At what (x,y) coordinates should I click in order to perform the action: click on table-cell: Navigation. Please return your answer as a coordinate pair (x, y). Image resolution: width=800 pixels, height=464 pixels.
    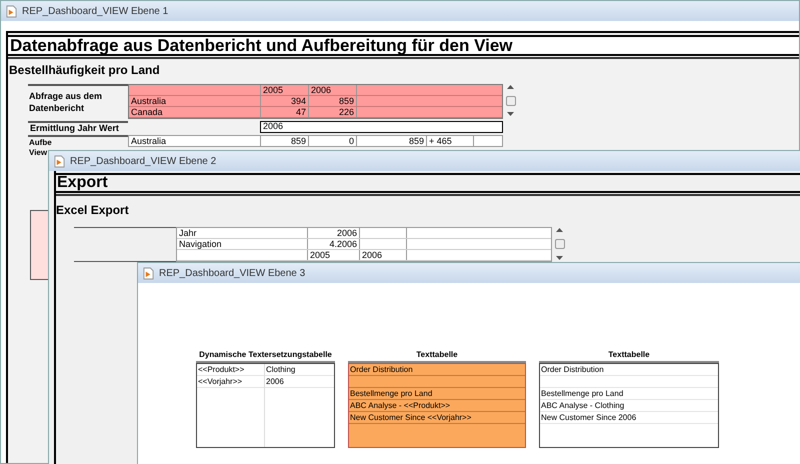
    Looking at the image, I should click on (242, 244).